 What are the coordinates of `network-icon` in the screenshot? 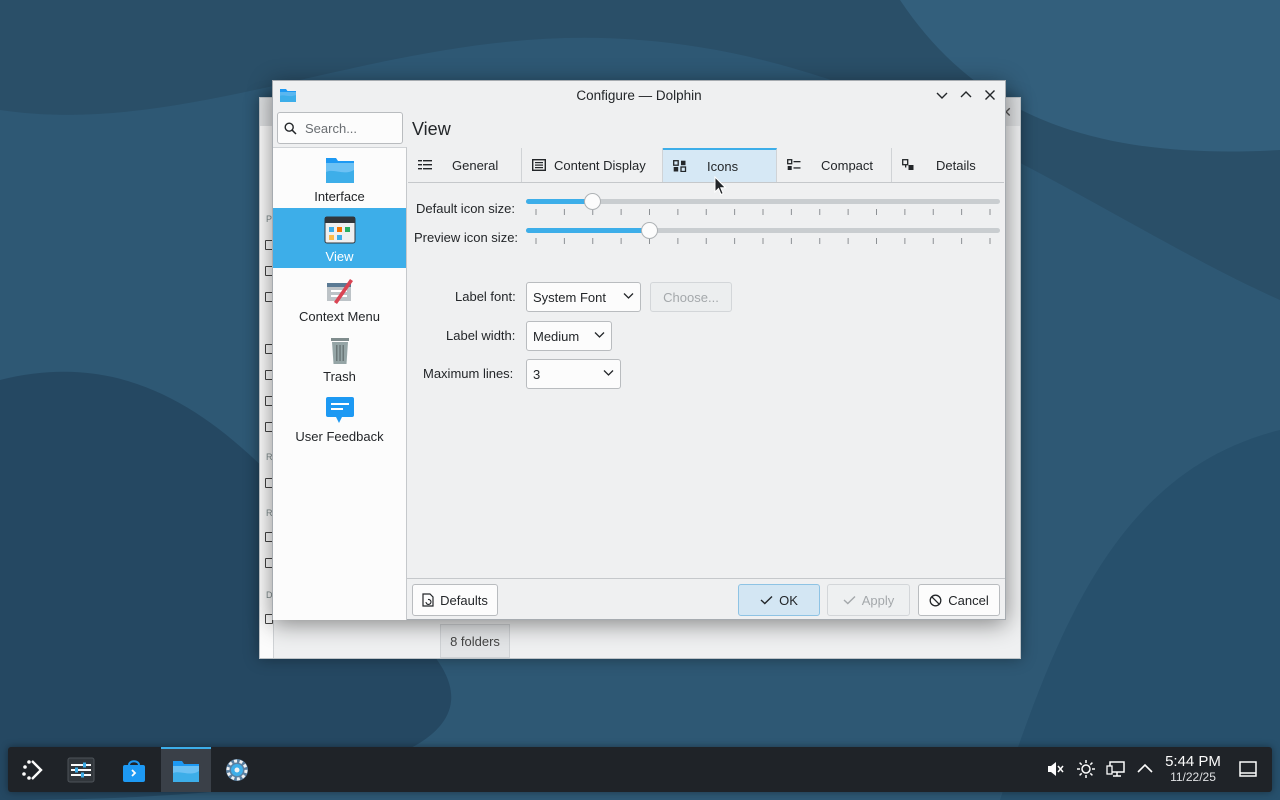 It's located at (1116, 769).